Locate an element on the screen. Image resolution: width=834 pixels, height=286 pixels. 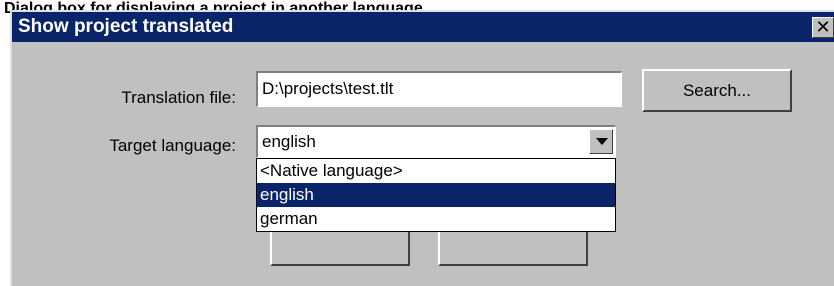
combobox-dropdown-button is located at coordinates (601, 141).